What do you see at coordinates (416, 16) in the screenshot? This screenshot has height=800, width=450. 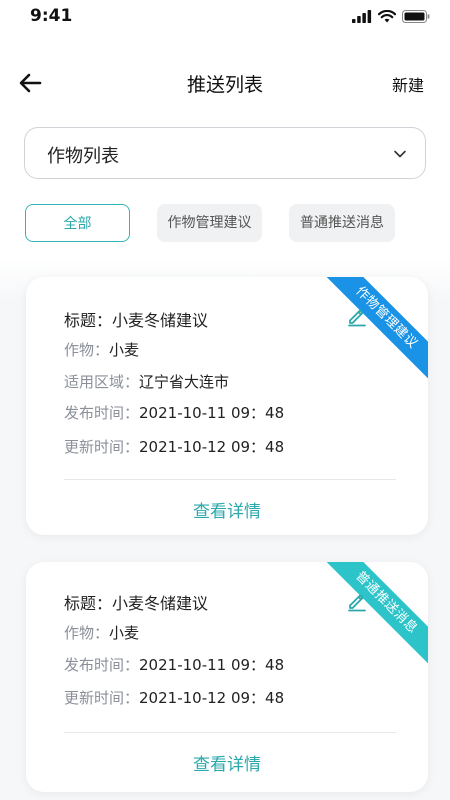 I see `battery-icon` at bounding box center [416, 16].